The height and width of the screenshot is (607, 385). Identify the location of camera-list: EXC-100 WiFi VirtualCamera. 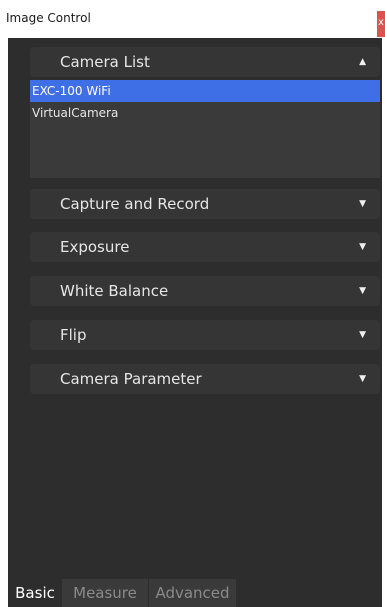
(205, 129).